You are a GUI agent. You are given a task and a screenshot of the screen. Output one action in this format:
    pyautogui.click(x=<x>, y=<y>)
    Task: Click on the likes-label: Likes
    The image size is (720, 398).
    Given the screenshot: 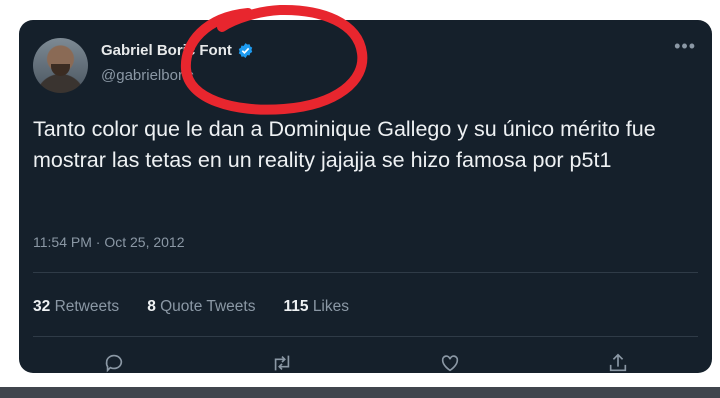 What is the action you would take?
    pyautogui.click(x=330, y=306)
    